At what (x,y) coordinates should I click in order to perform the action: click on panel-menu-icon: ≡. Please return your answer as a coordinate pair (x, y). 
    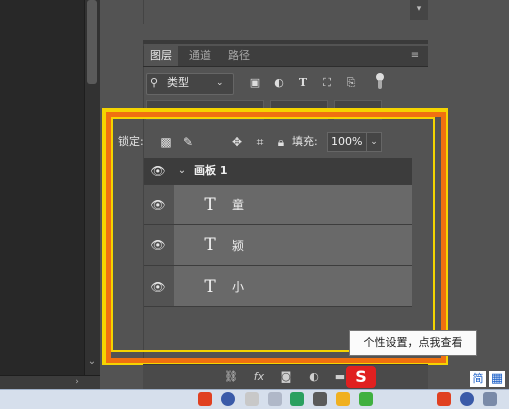
    Looking at the image, I should click on (415, 56).